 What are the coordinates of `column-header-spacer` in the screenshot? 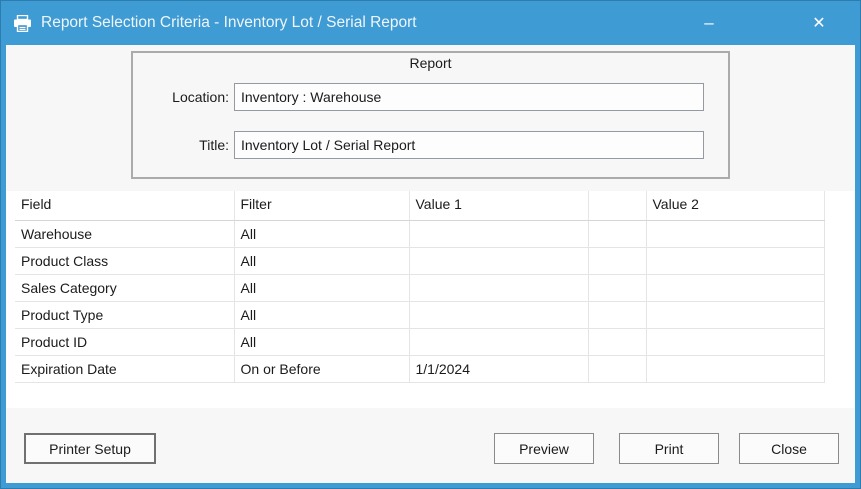 It's located at (617, 206).